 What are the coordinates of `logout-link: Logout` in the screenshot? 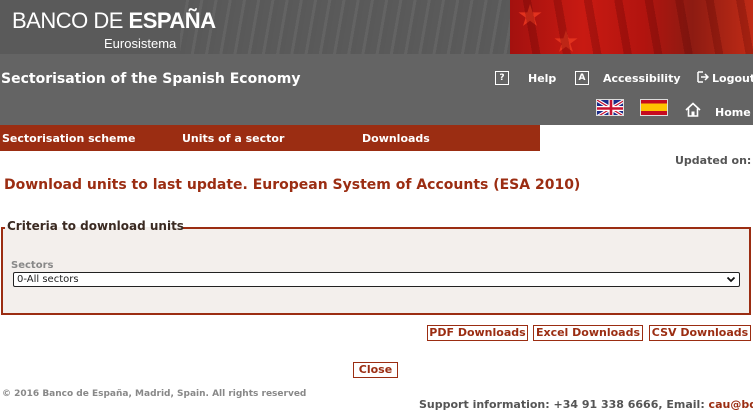 It's located at (732, 78).